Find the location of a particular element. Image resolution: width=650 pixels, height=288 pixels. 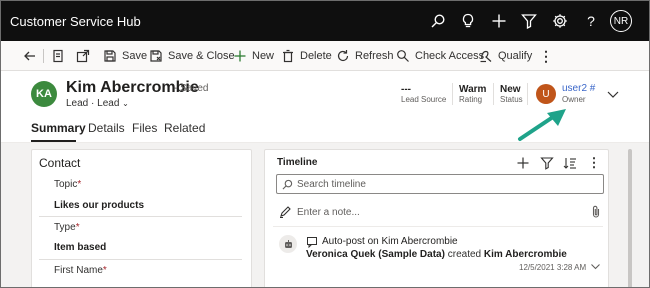

sort-icon is located at coordinates (570, 163).